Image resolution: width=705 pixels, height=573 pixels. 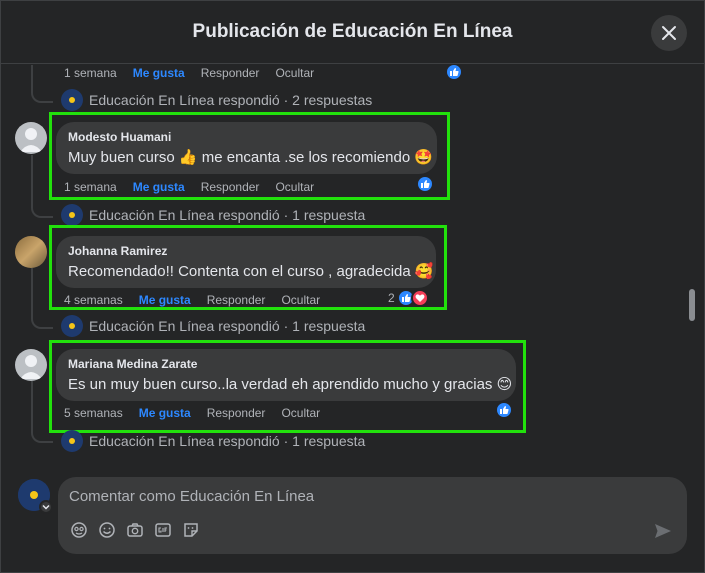 I want to click on scrollbar-thumb, so click(x=692, y=305).